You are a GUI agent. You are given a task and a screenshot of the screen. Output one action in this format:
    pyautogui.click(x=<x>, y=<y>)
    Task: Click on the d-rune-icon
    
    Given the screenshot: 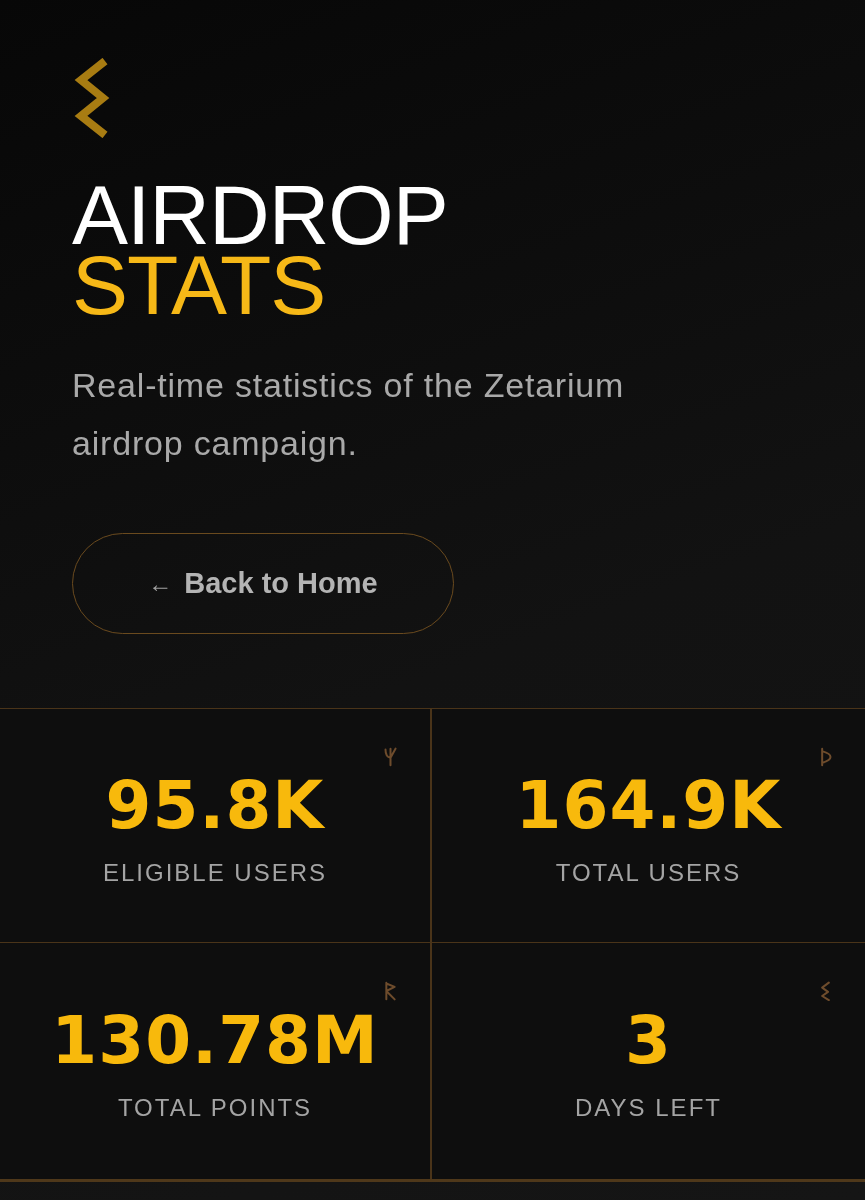 What is the action you would take?
    pyautogui.click(x=825, y=757)
    